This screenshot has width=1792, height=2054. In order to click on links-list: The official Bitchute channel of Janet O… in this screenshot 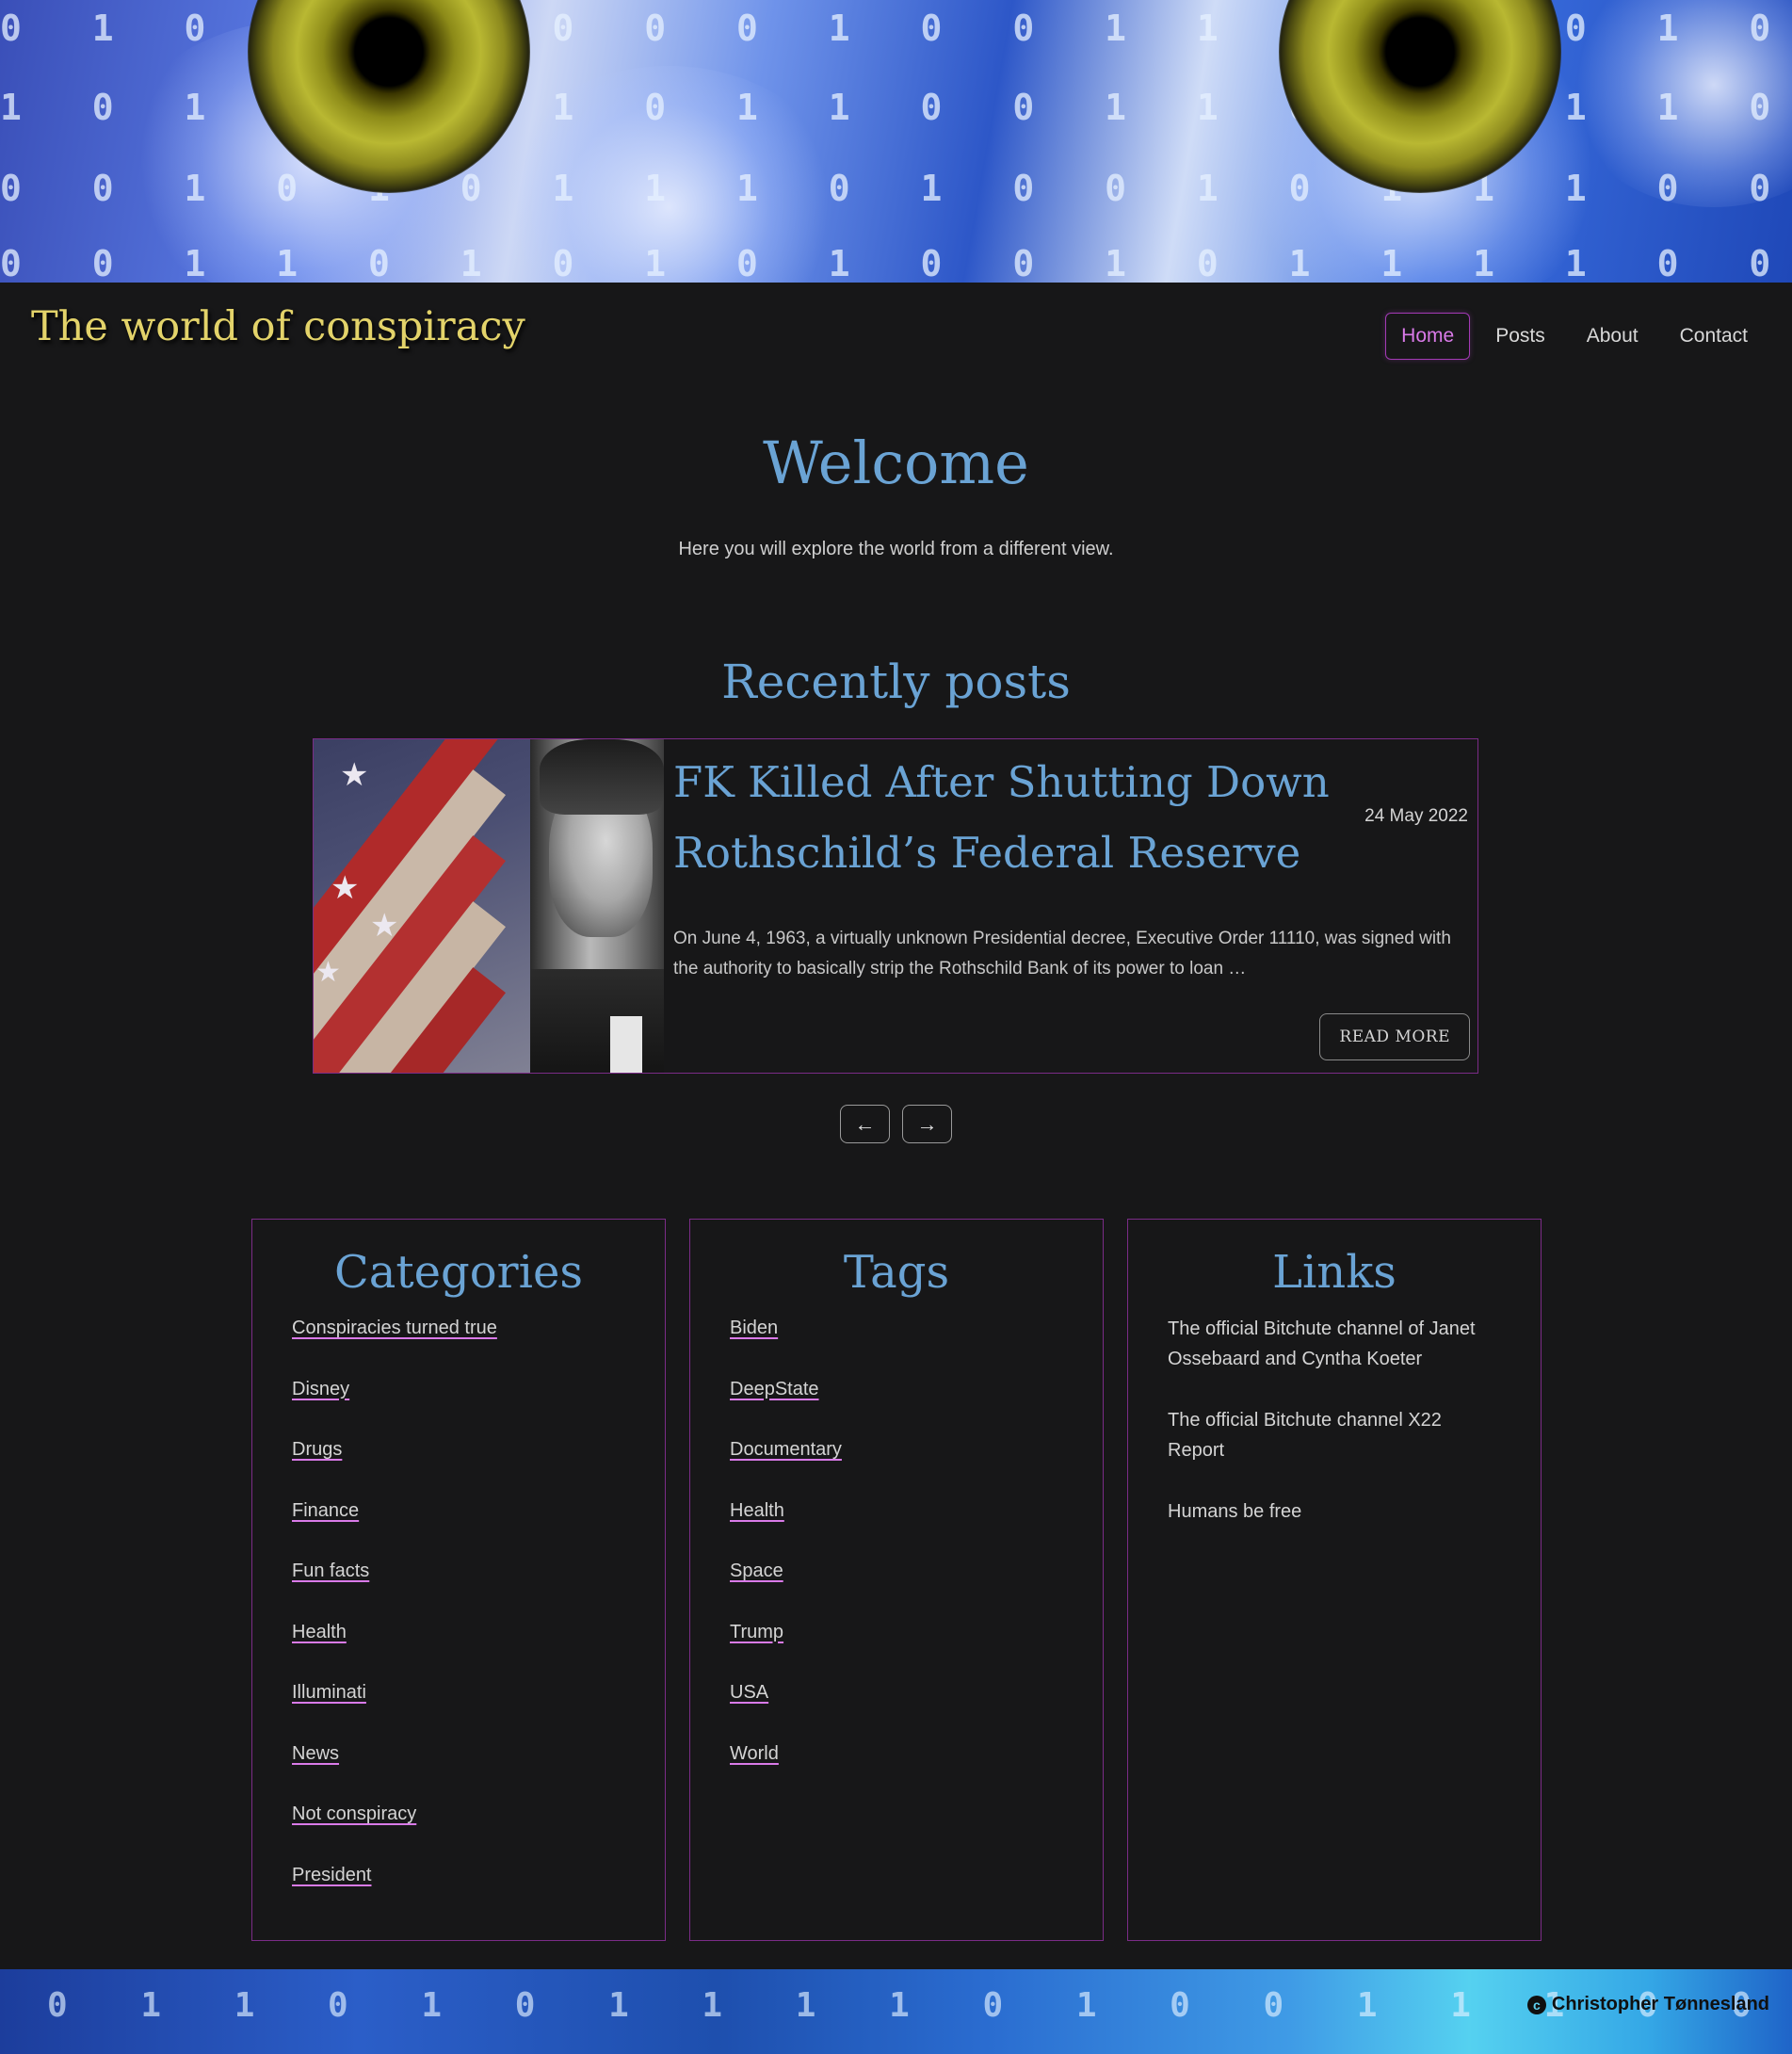, I will do `click(1334, 1420)`.